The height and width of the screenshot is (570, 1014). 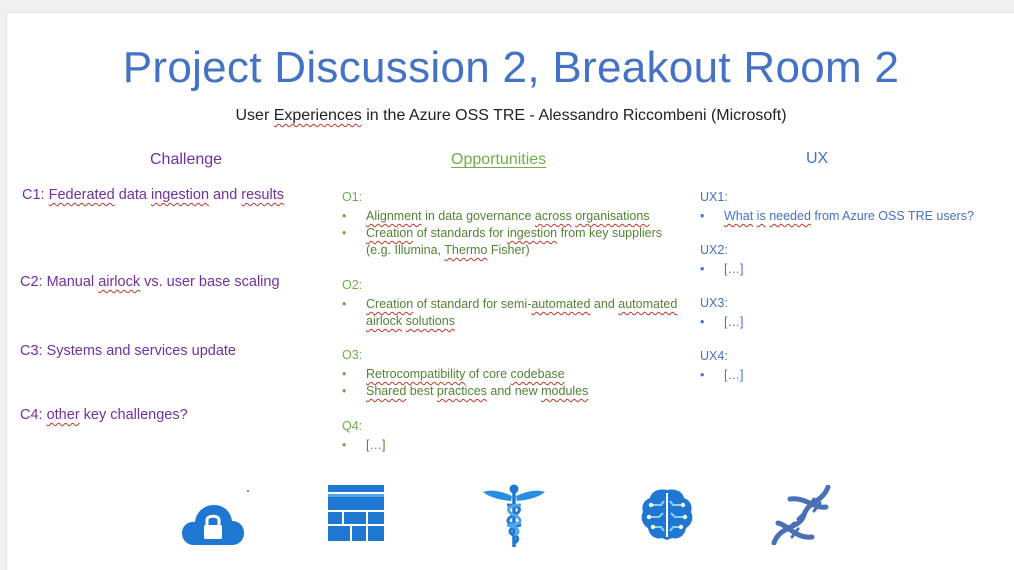 I want to click on challenge-c1: C1: Federated data ingestion and results, so click(x=153, y=195).